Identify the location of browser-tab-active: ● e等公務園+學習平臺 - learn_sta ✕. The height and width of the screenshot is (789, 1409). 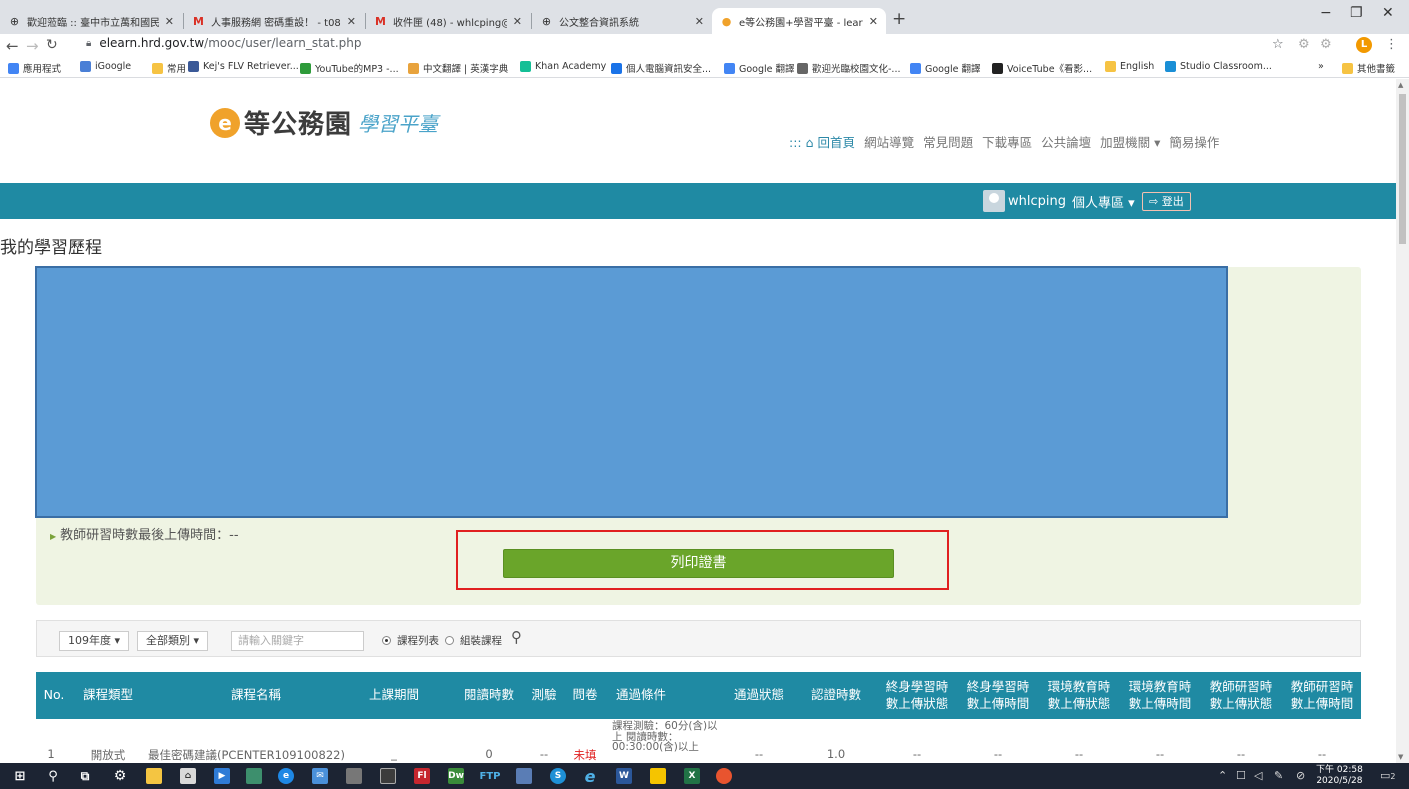
(799, 21).